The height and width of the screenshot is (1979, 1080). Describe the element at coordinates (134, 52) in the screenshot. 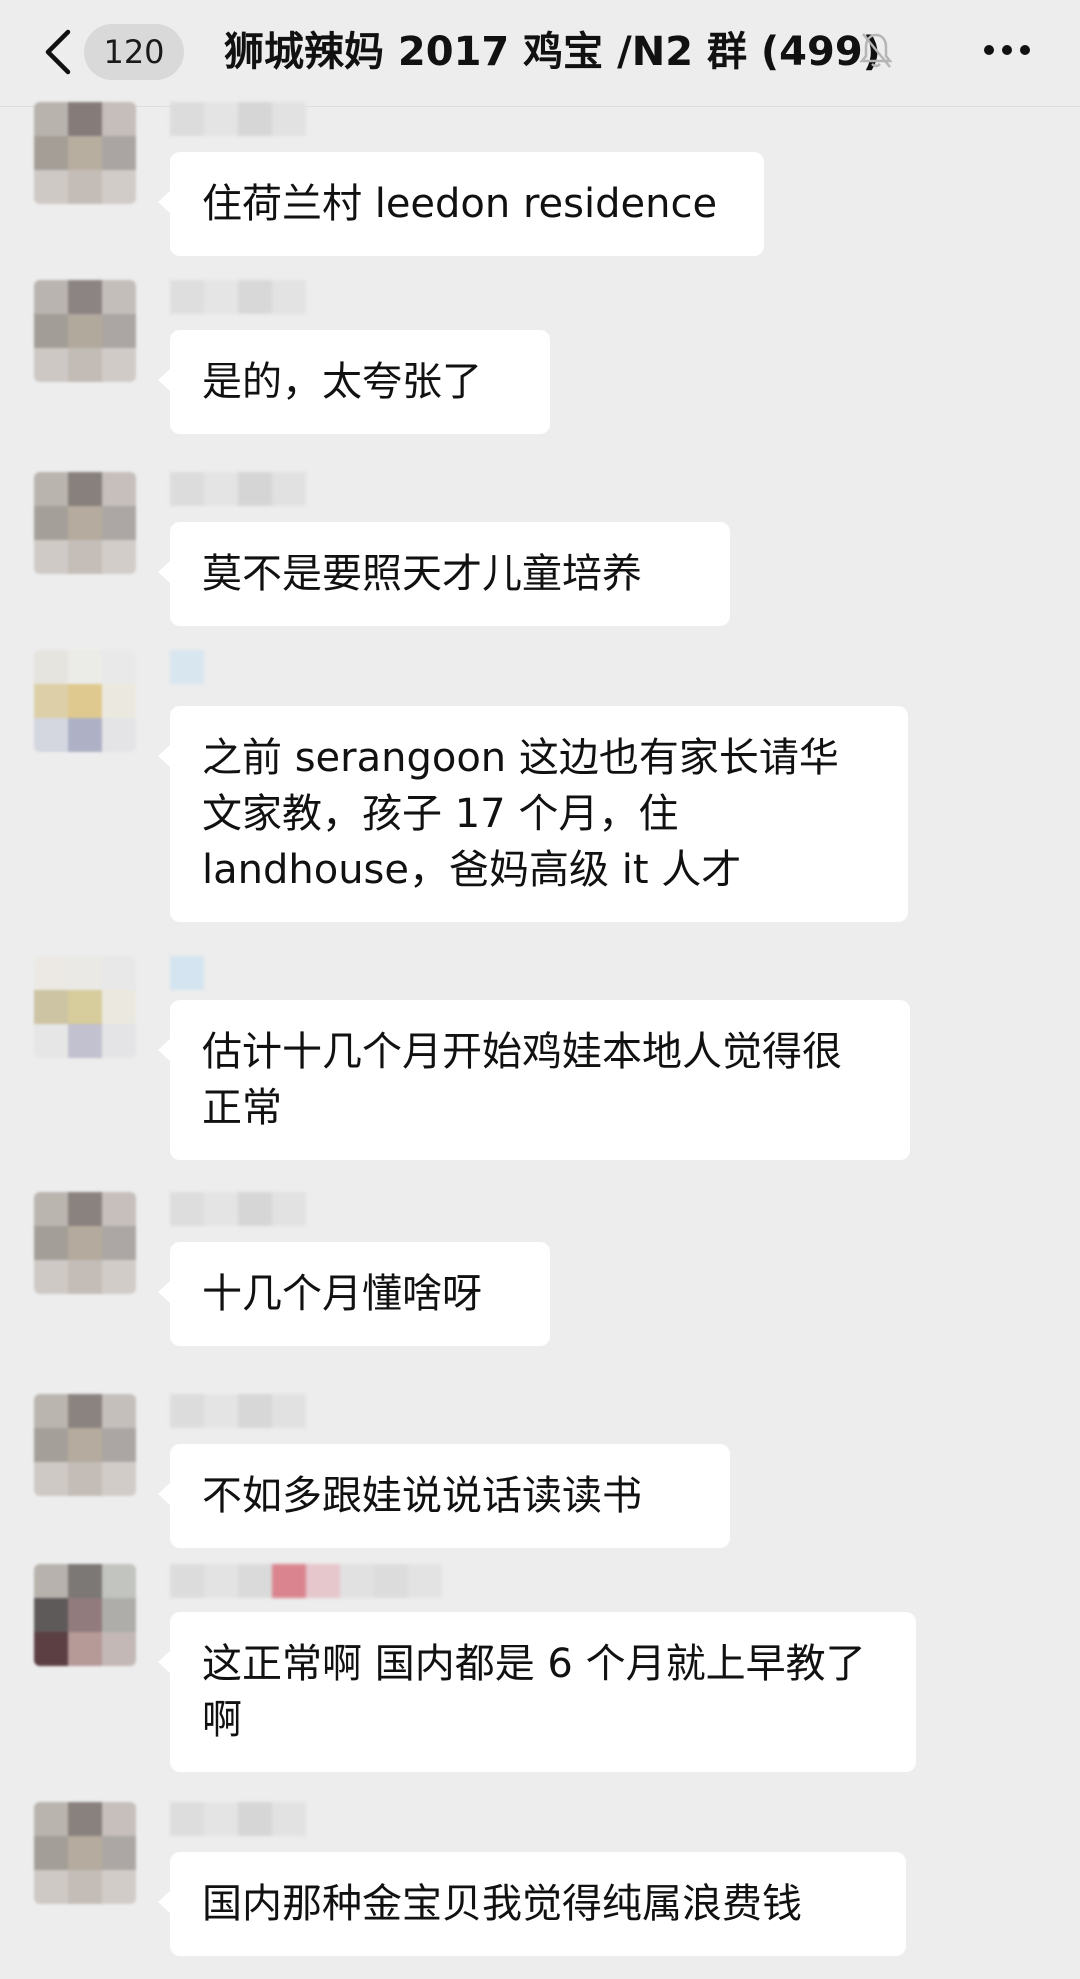

I see `unread-count-badge: 120` at that location.